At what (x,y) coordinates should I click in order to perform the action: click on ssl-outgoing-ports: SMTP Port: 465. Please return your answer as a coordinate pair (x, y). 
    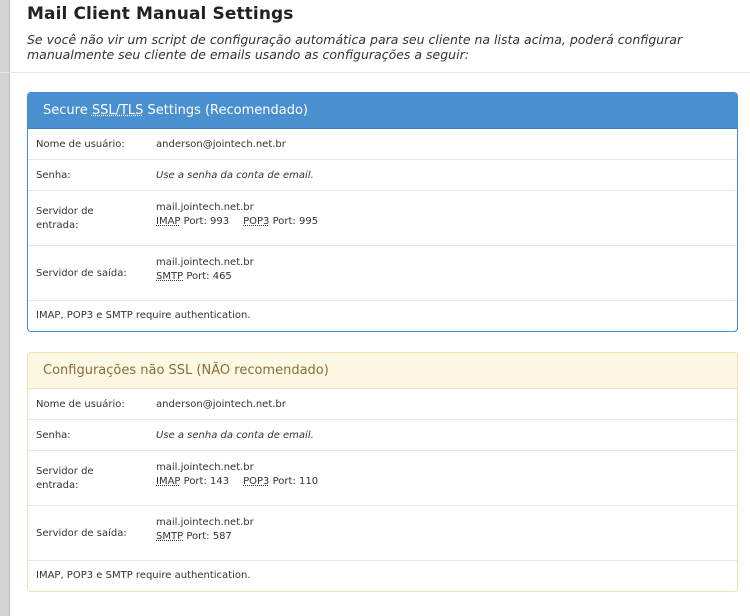
    Looking at the image, I should click on (194, 276).